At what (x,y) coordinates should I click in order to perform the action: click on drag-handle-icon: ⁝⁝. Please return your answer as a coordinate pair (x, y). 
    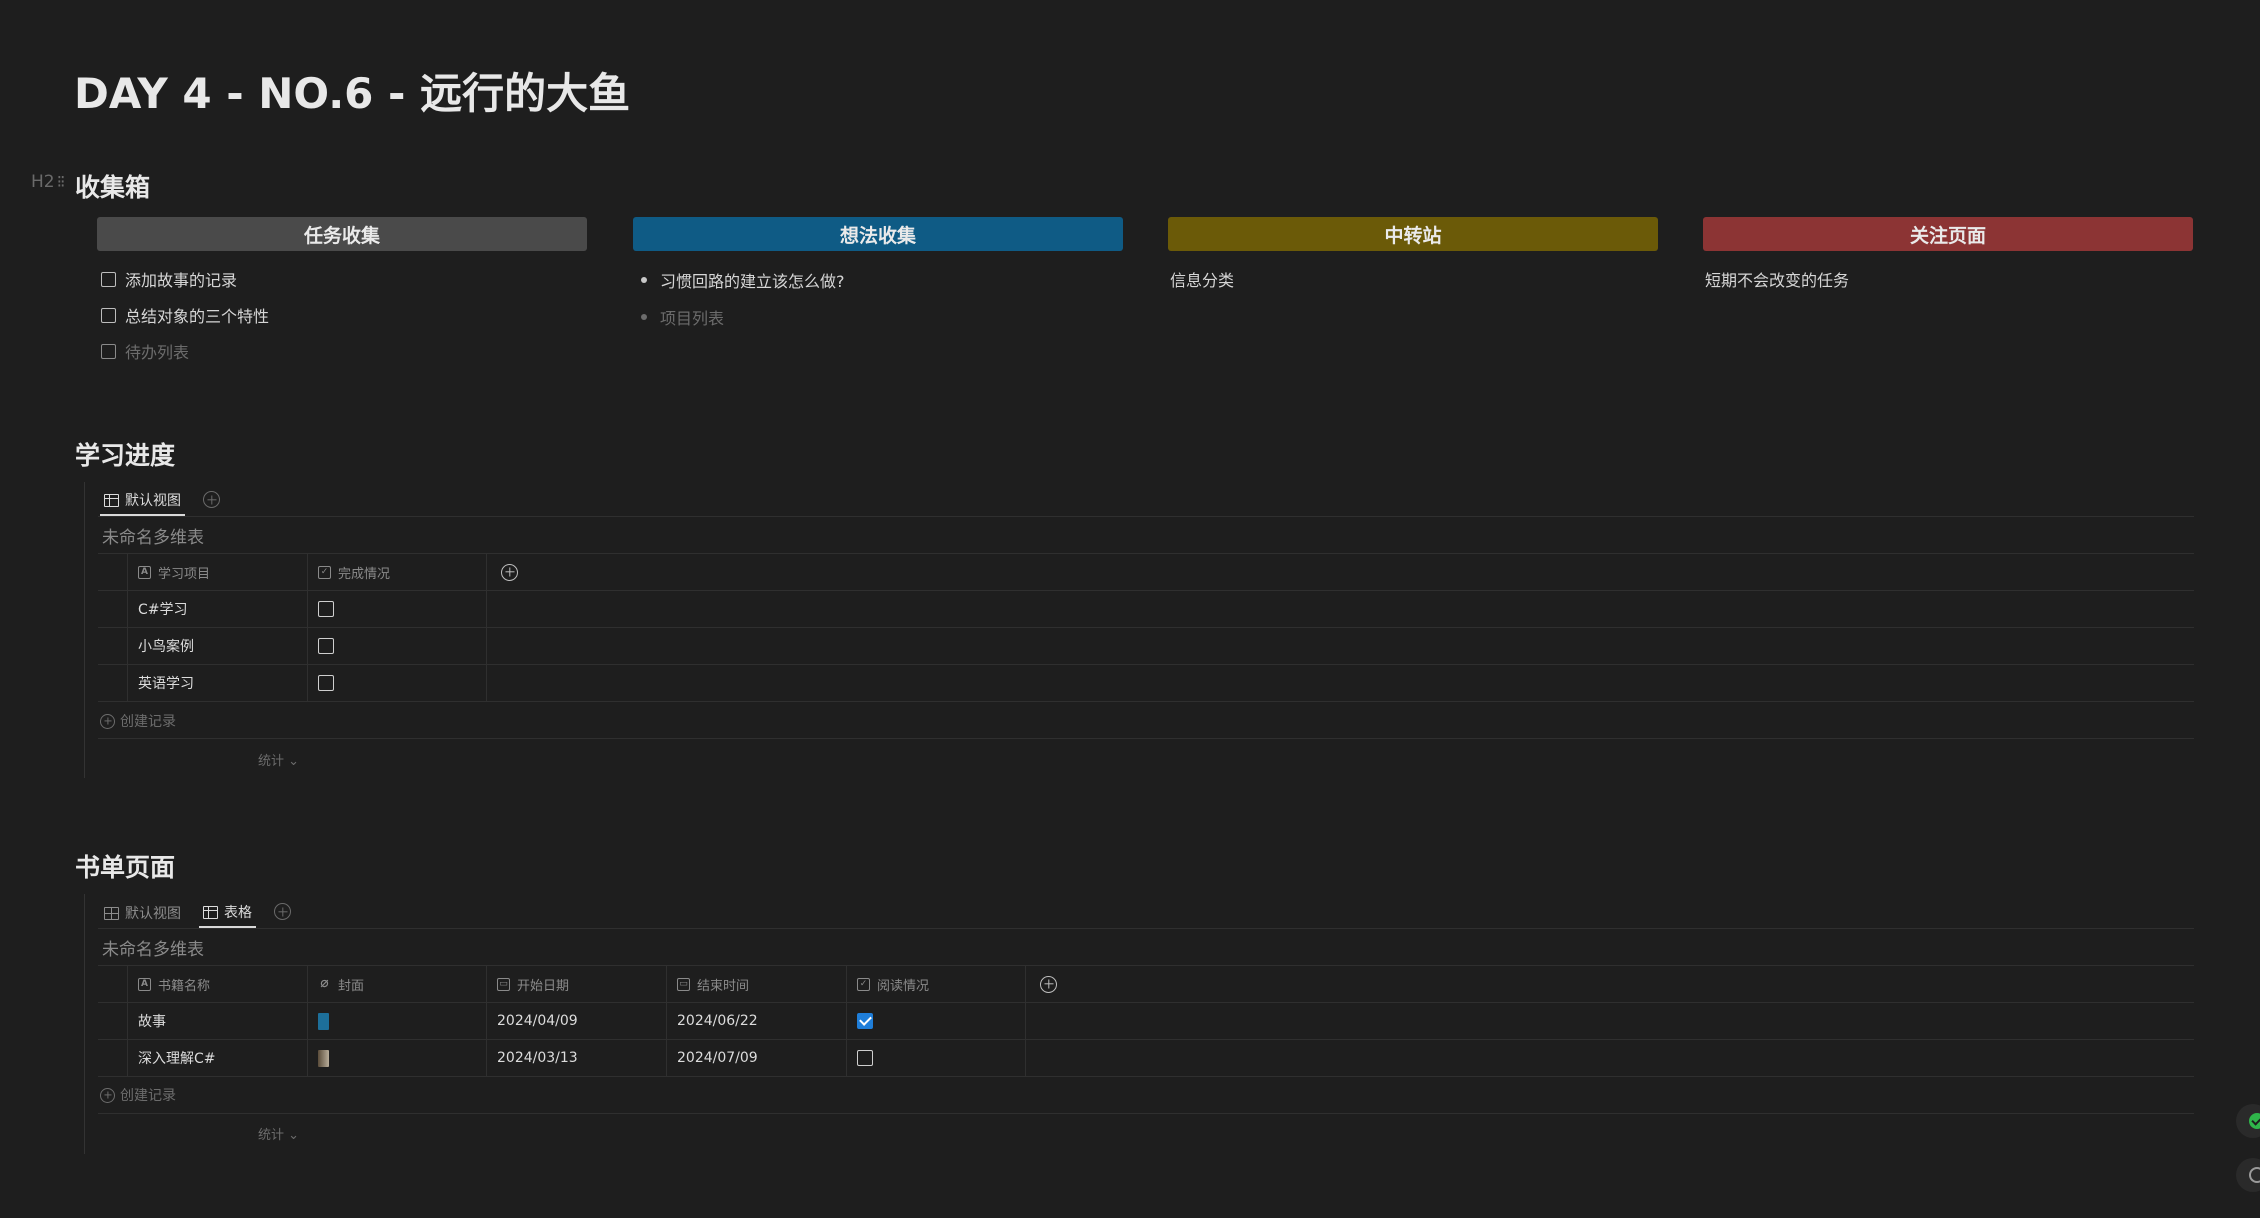
    Looking at the image, I should click on (61, 182).